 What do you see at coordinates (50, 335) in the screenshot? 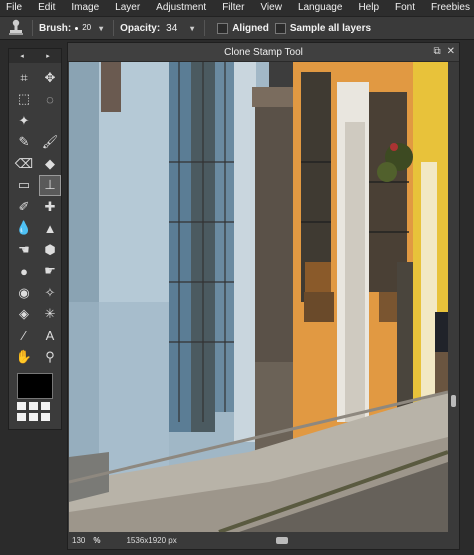
I see `type-icon: A` at bounding box center [50, 335].